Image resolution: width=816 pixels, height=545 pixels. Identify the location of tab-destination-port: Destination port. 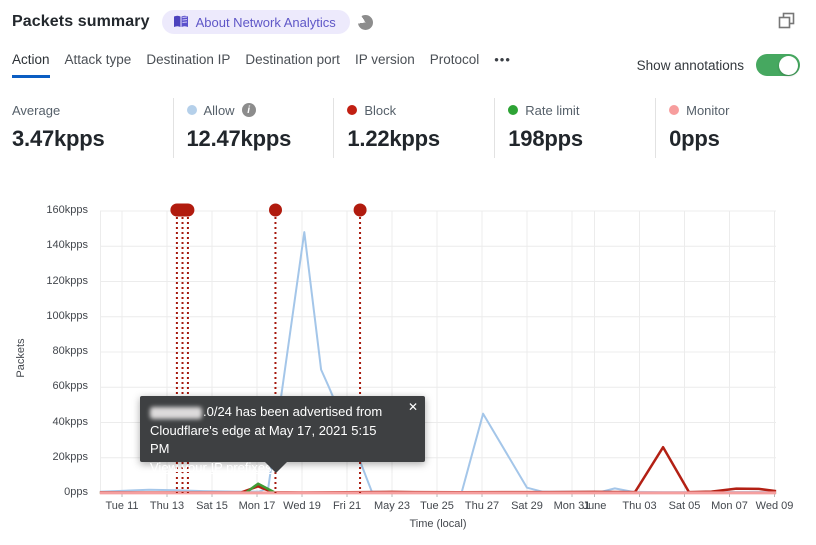
(292, 63).